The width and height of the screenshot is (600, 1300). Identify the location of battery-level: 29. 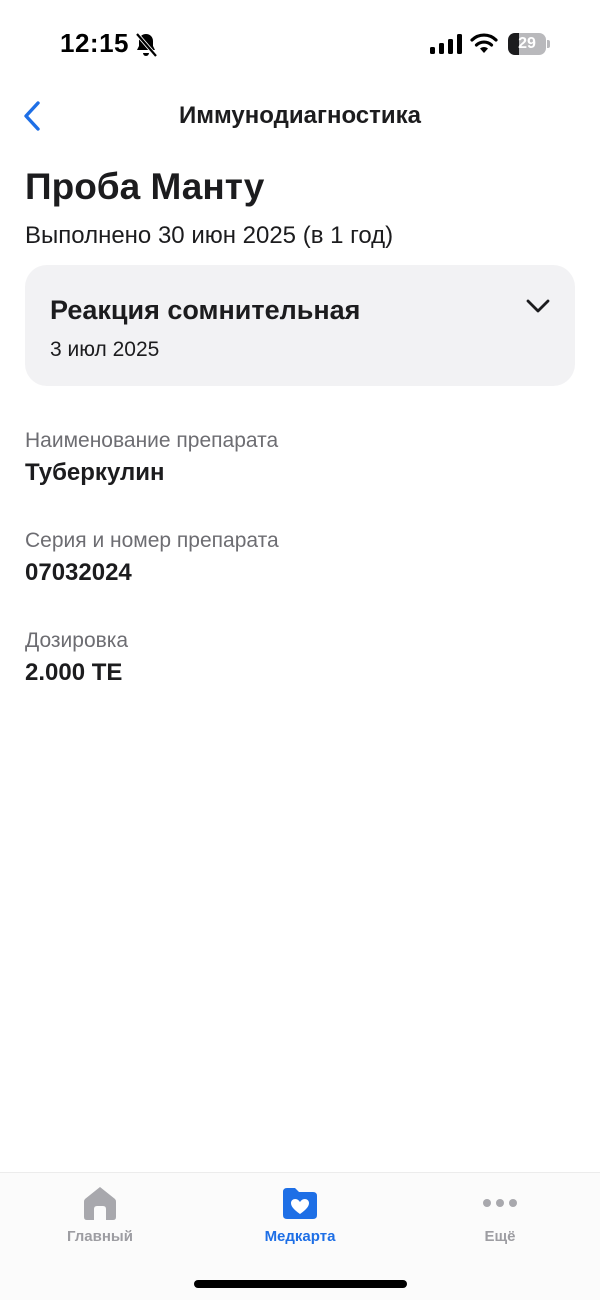
(527, 43).